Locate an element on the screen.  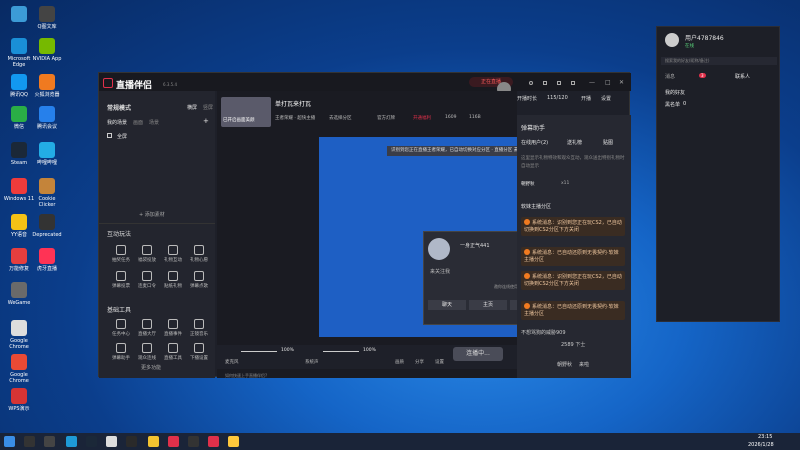
taskview-icon is located at coordinates (49, 441).